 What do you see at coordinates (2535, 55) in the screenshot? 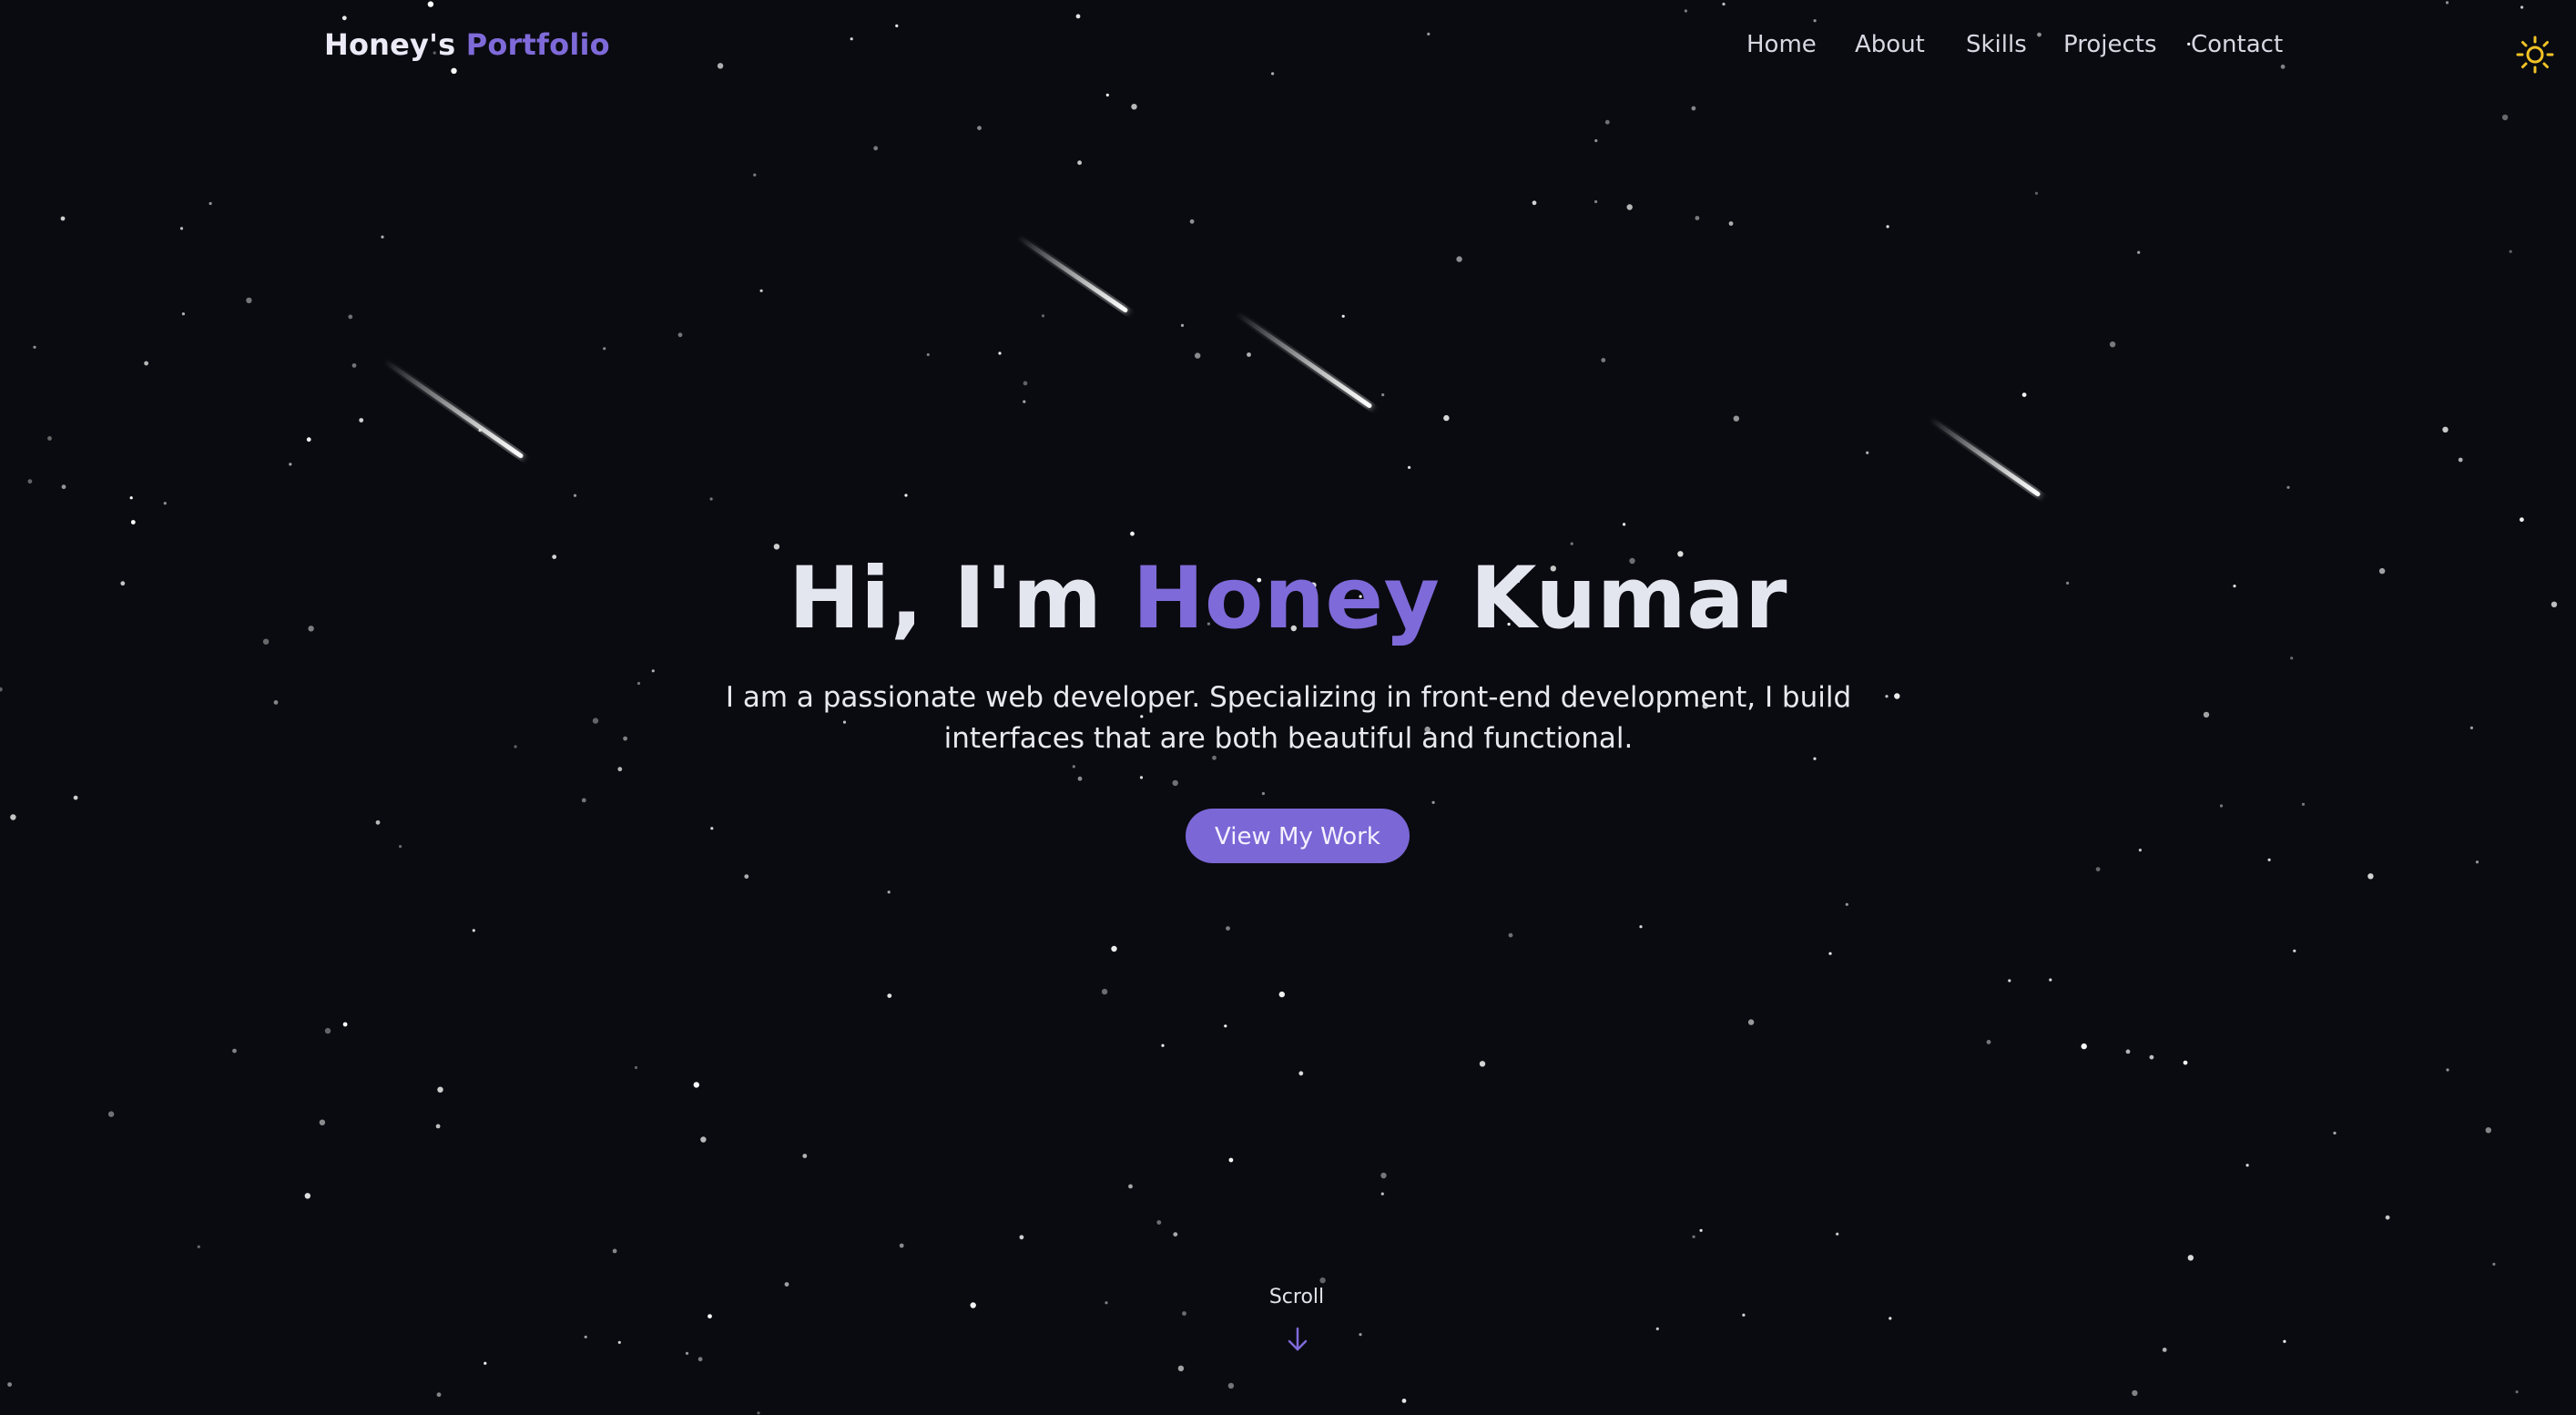
I see `theme-toggle-button` at bounding box center [2535, 55].